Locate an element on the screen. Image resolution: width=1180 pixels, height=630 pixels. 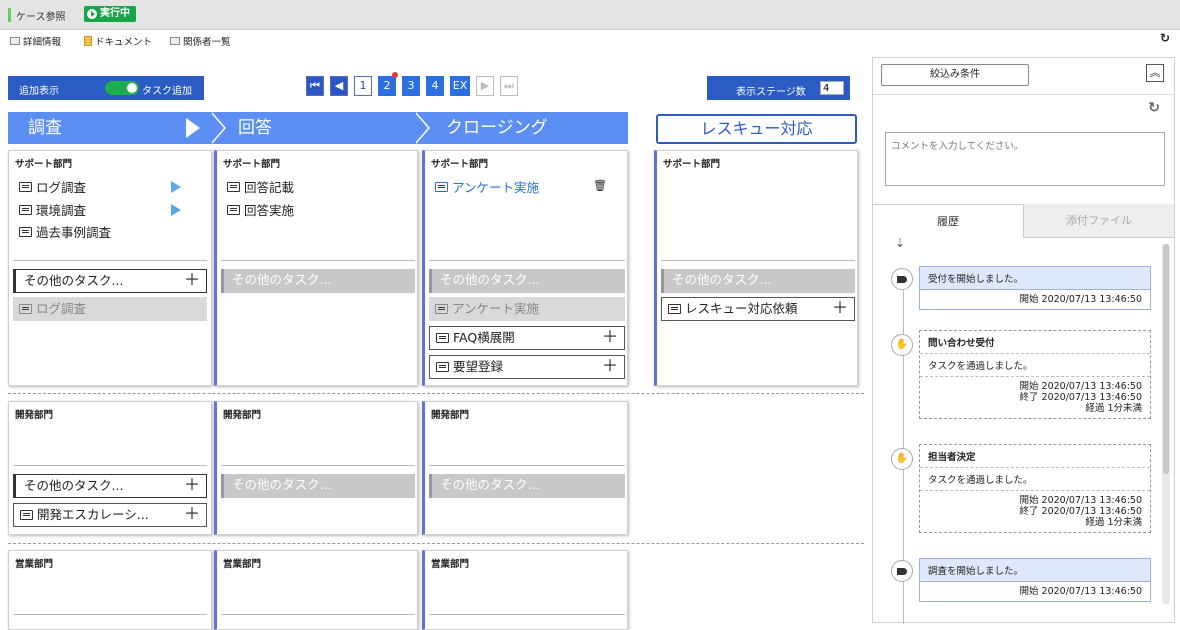
stage-label: クロージング is located at coordinates (497, 128).